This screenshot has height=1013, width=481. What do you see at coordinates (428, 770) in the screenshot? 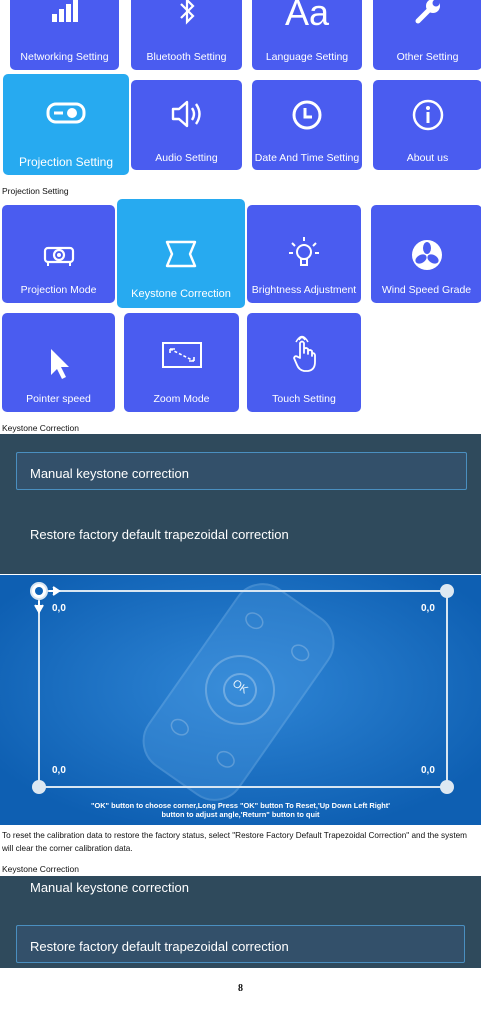
I see `corner-value-bottom-right: 0,0` at bounding box center [428, 770].